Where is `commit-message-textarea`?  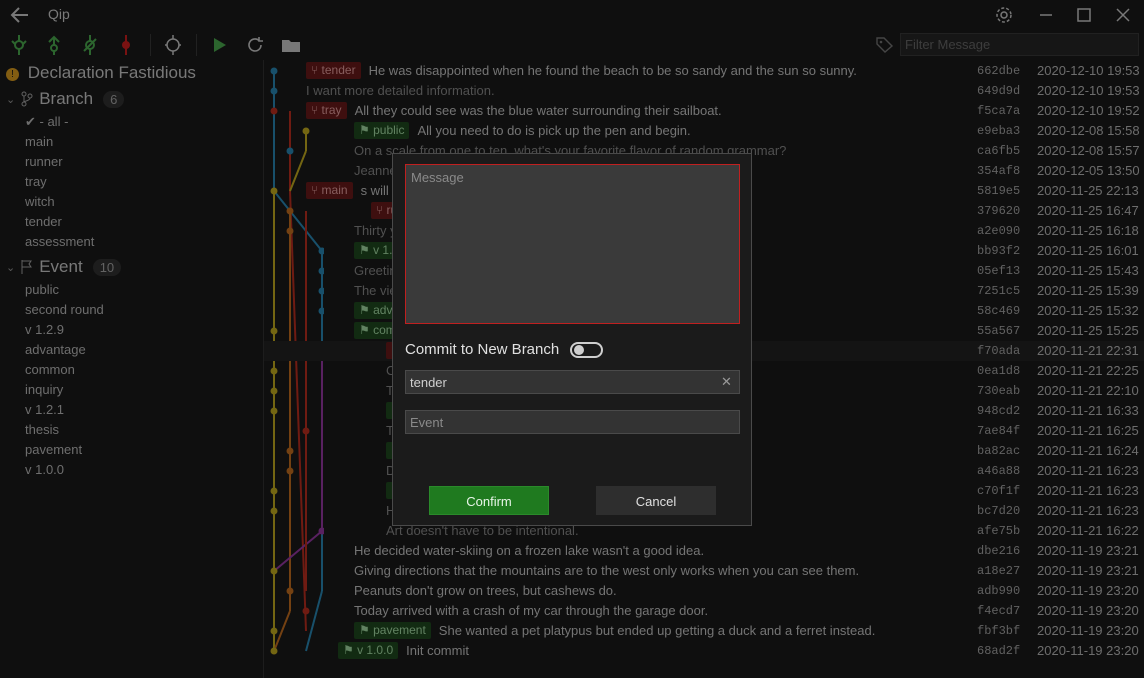
commit-message-textarea is located at coordinates (572, 244).